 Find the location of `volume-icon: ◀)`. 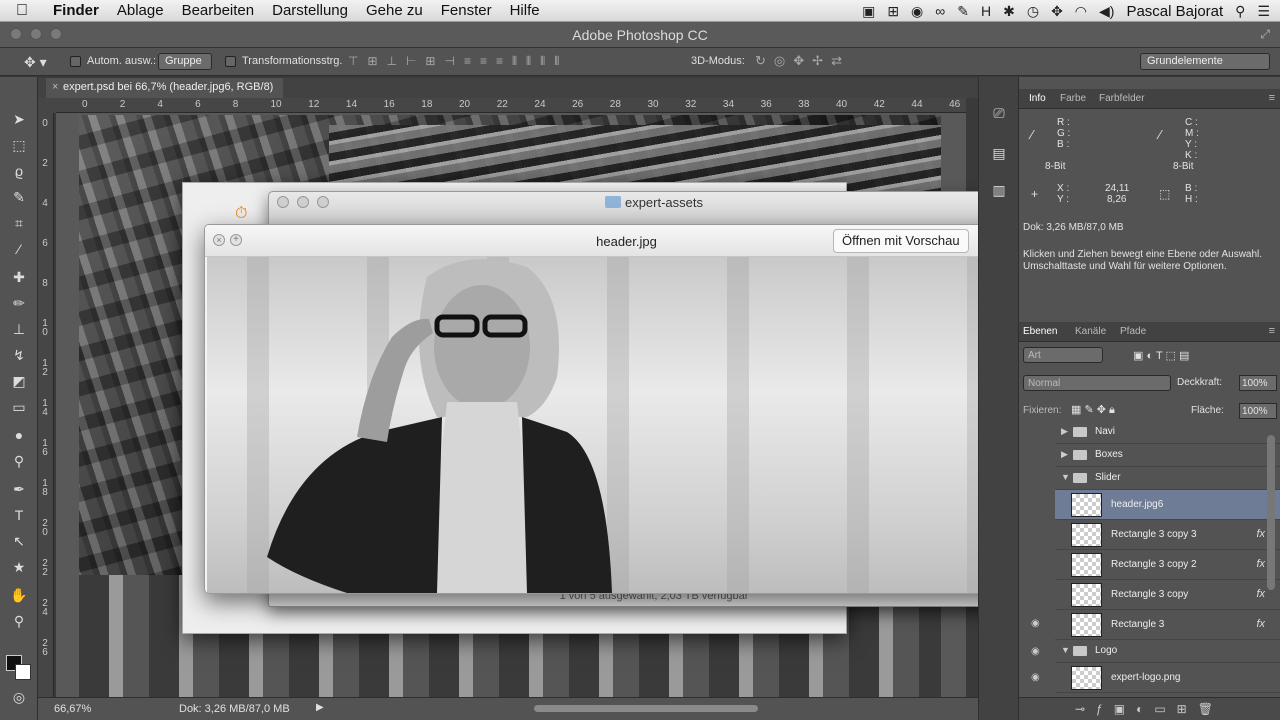

volume-icon: ◀) is located at coordinates (1106, 11).